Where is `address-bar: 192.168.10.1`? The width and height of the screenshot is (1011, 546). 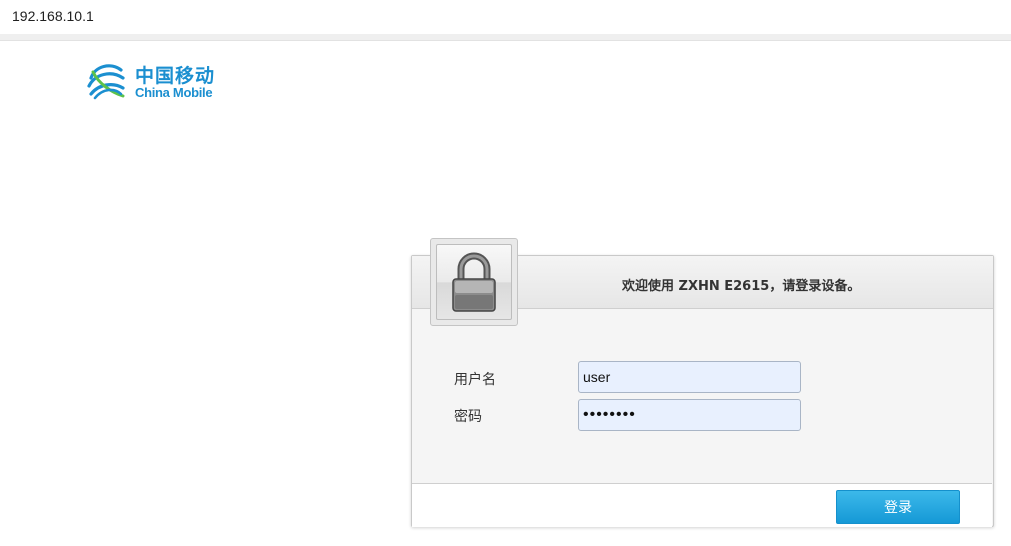
address-bar: 192.168.10.1 is located at coordinates (505, 17).